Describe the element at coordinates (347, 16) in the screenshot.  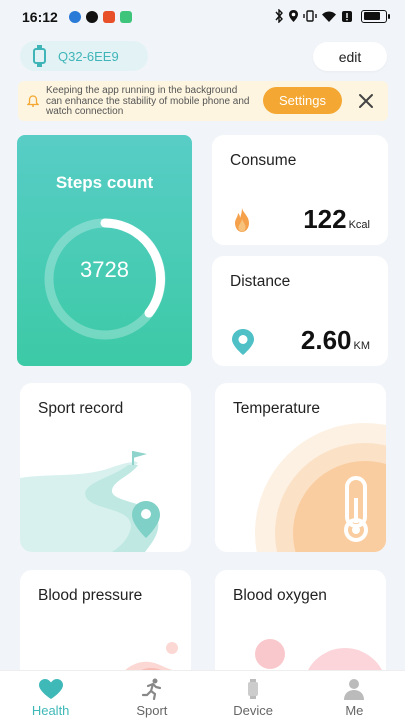
I see `alert-icon` at that location.